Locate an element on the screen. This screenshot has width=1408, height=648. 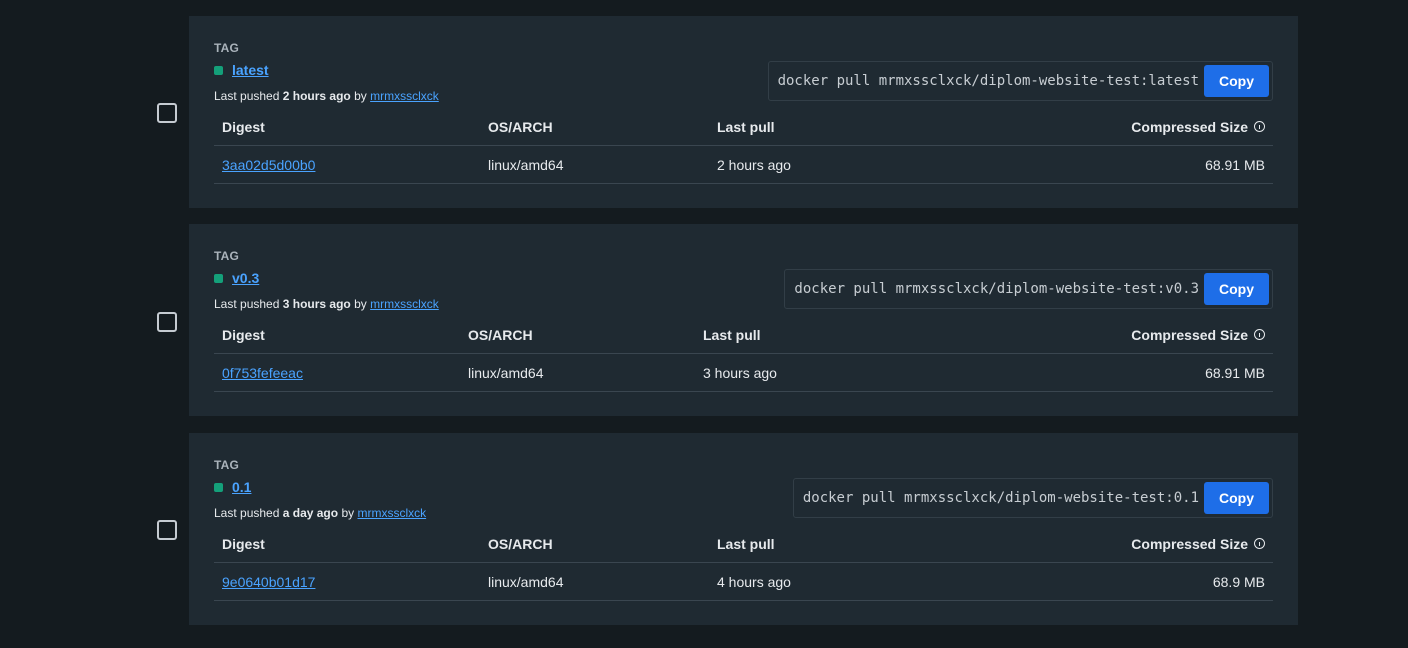
digest-link: 9e0640b01d17 is located at coordinates (268, 582).